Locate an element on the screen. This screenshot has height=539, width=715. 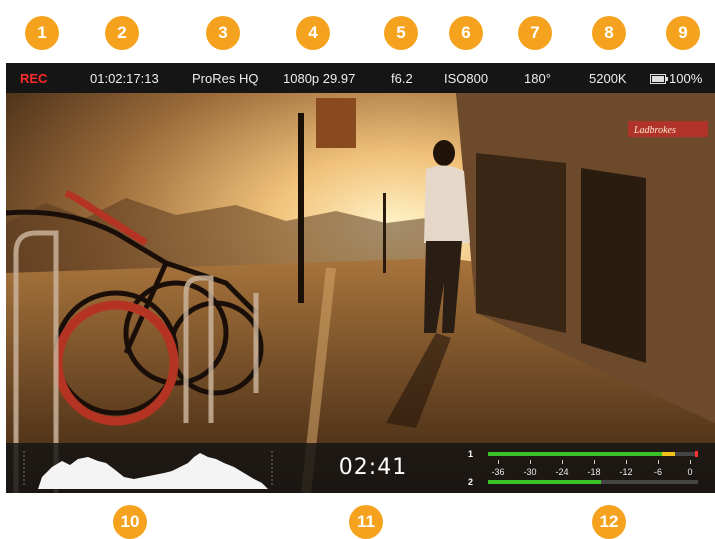
record-indicator: REC is located at coordinates (34, 78).